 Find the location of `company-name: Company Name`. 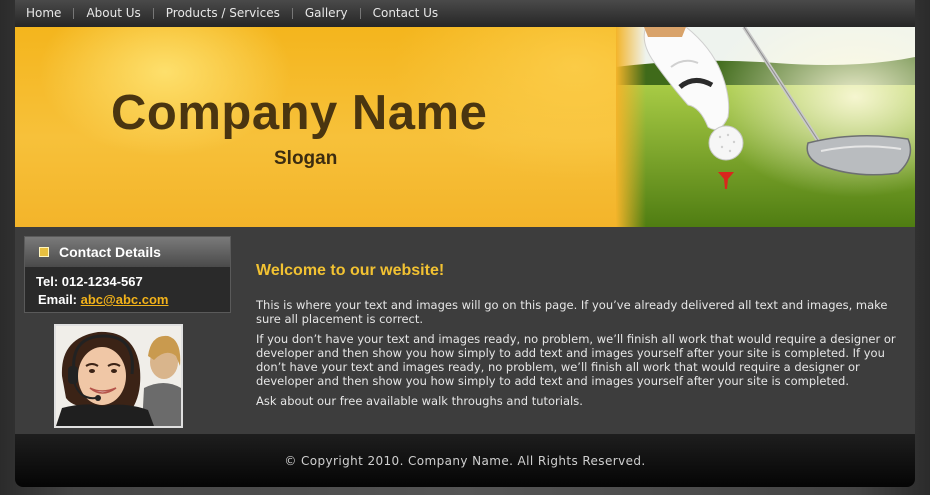

company-name: Company Name is located at coordinates (299, 113).